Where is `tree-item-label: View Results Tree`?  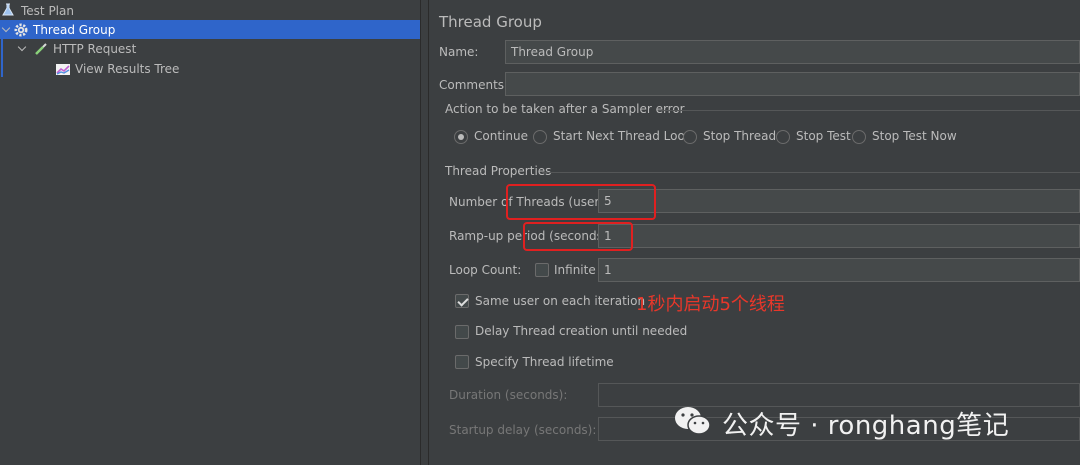 tree-item-label: View Results Tree is located at coordinates (127, 68).